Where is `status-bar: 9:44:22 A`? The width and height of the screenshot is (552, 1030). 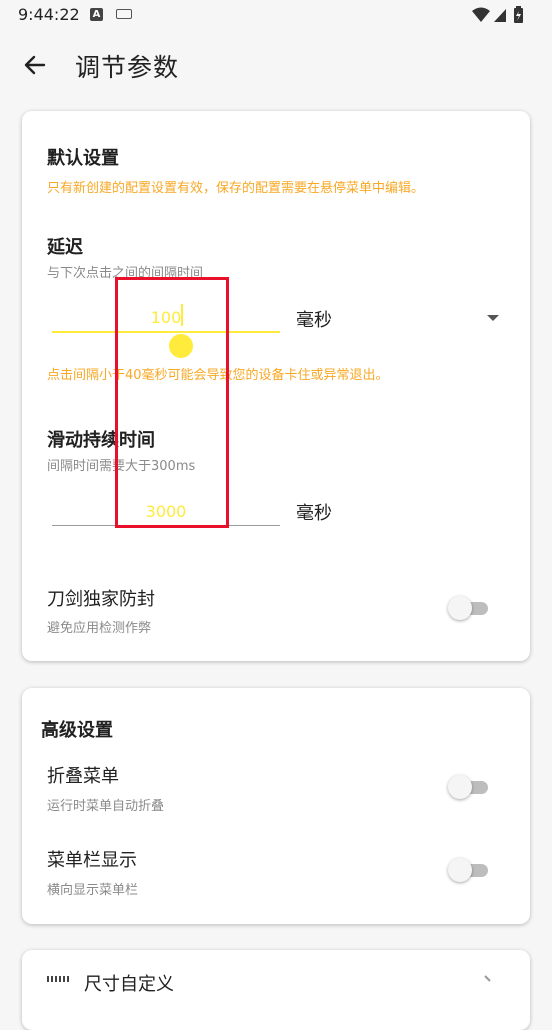
status-bar: 9:44:22 A is located at coordinates (276, 15).